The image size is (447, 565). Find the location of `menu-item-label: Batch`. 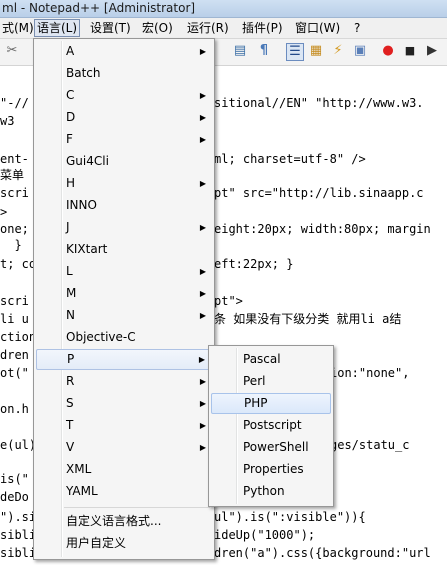

menu-item-label: Batch is located at coordinates (83, 73).